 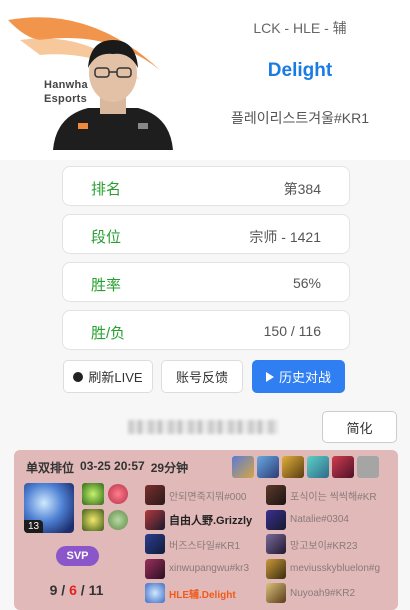 I want to click on player-row: 포식이는 씩씩해#KR, so click(x=330, y=495).